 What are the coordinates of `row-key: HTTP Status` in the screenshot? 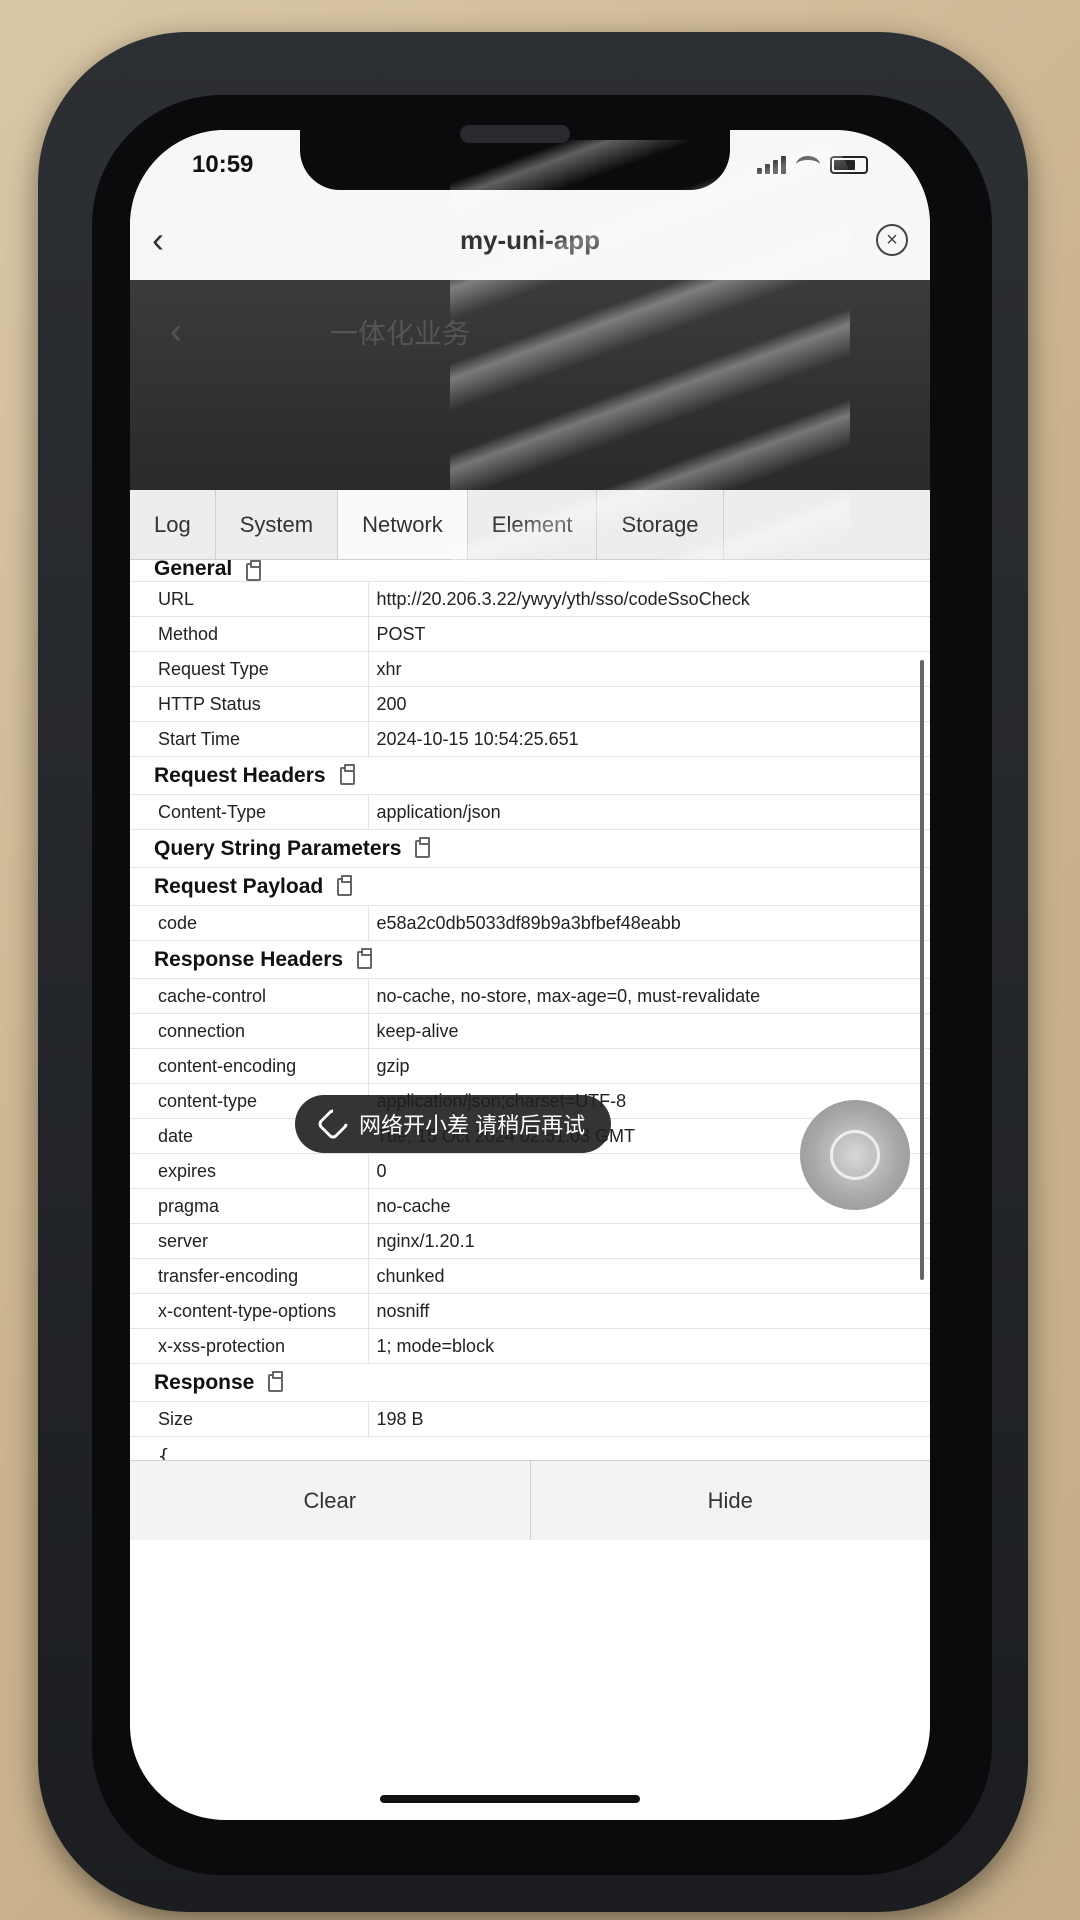 It's located at (249, 704).